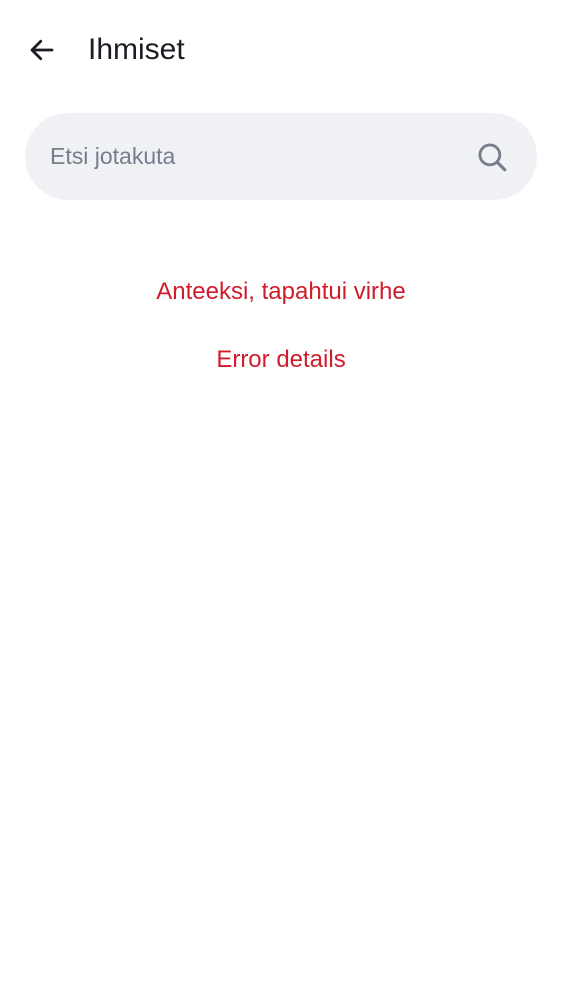 Image resolution: width=562 pixels, height=1000 pixels. I want to click on error-details-container: Error details, so click(281, 360).